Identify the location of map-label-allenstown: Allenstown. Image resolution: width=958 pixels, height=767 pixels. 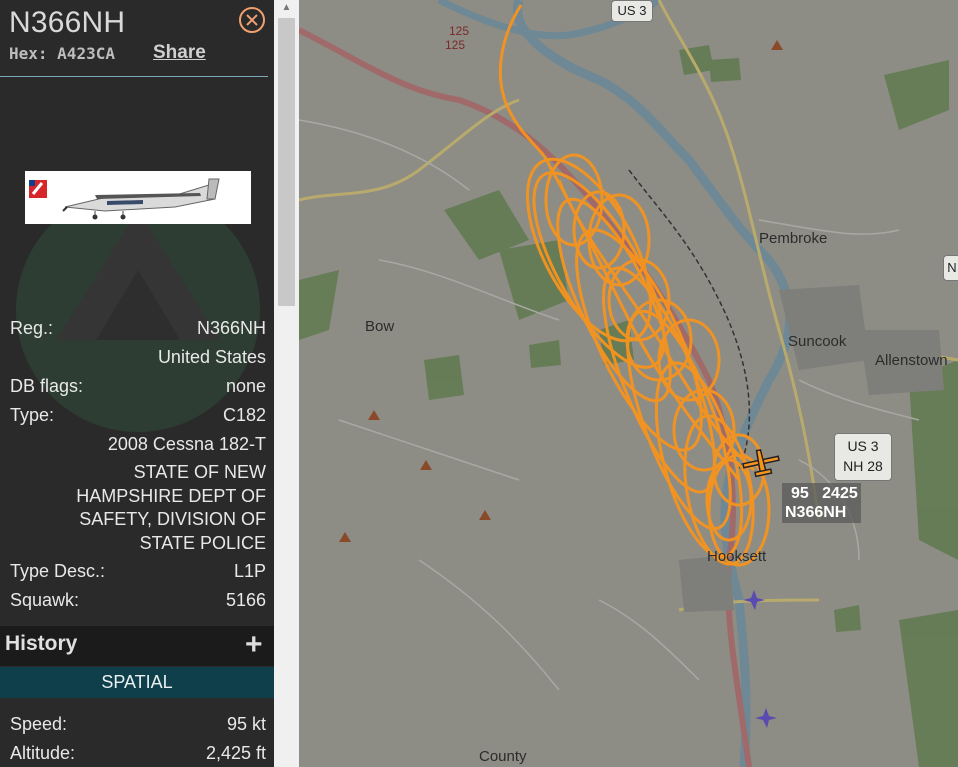
(911, 360).